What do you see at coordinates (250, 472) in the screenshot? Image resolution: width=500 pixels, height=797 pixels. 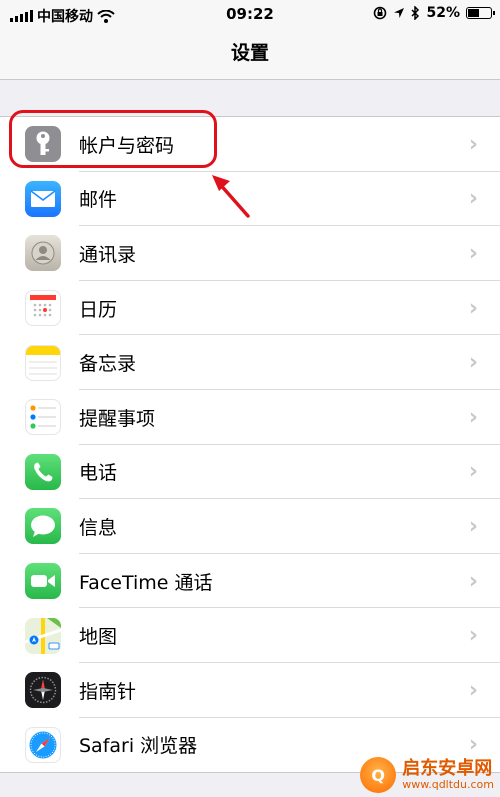 I see `settings-item-phone: 电话 ›` at bounding box center [250, 472].